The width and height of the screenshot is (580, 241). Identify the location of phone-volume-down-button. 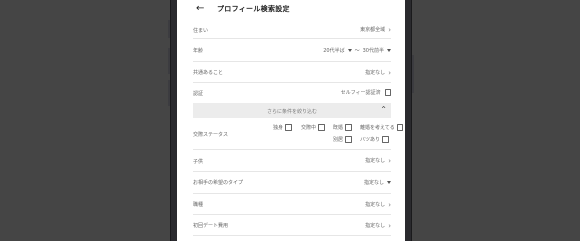
(169, 93).